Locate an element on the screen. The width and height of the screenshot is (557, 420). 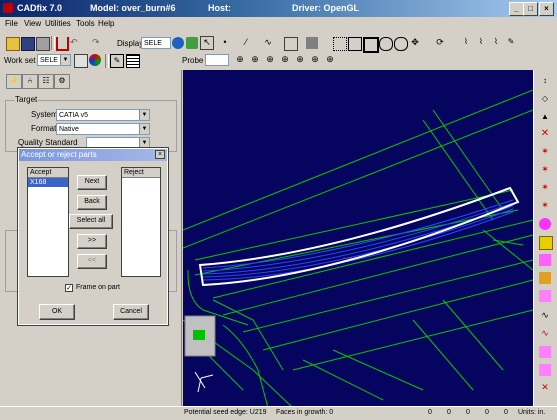
surface-icon is located at coordinates (291, 44).